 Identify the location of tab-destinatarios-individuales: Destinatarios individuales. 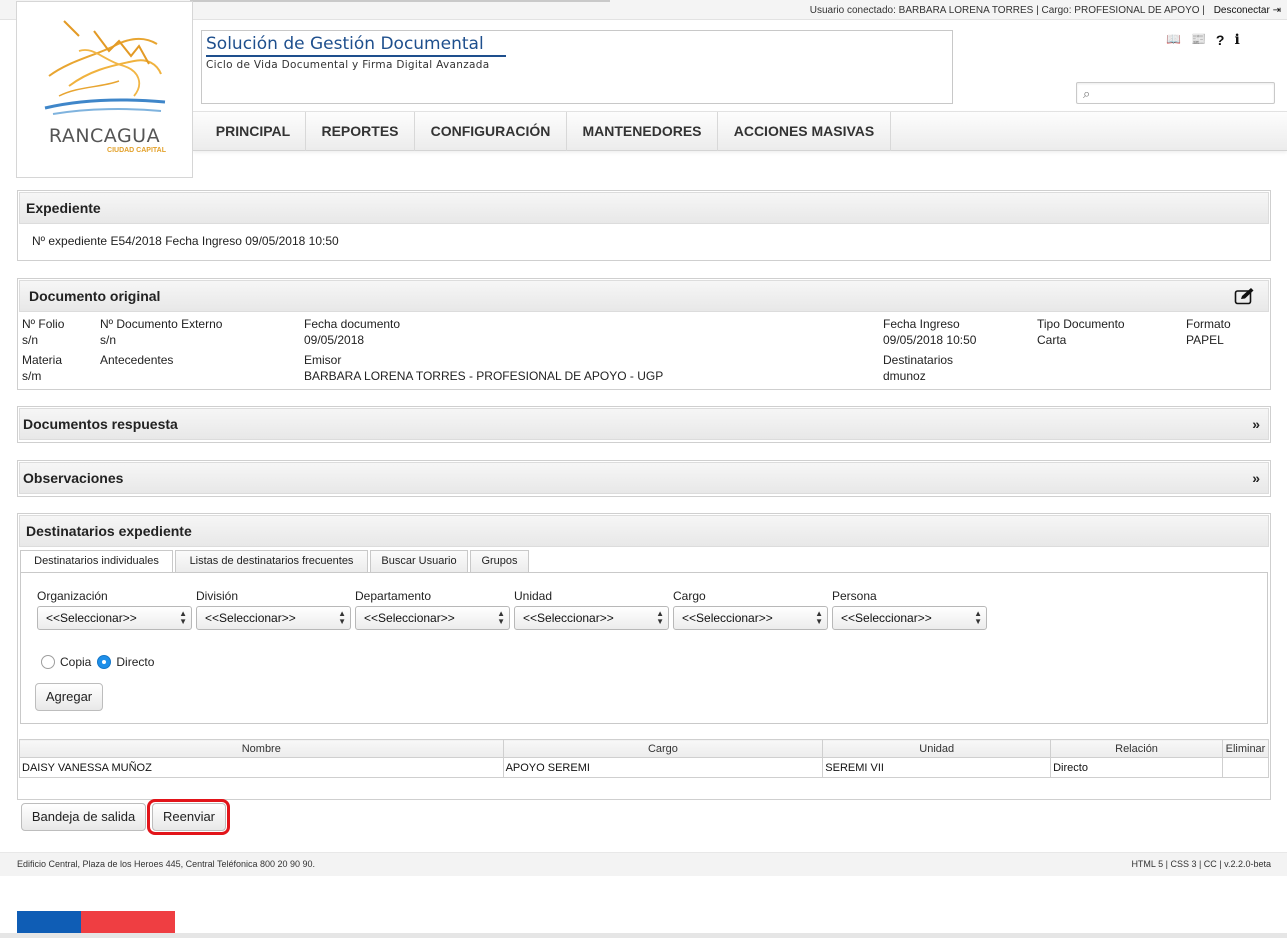
(96, 561).